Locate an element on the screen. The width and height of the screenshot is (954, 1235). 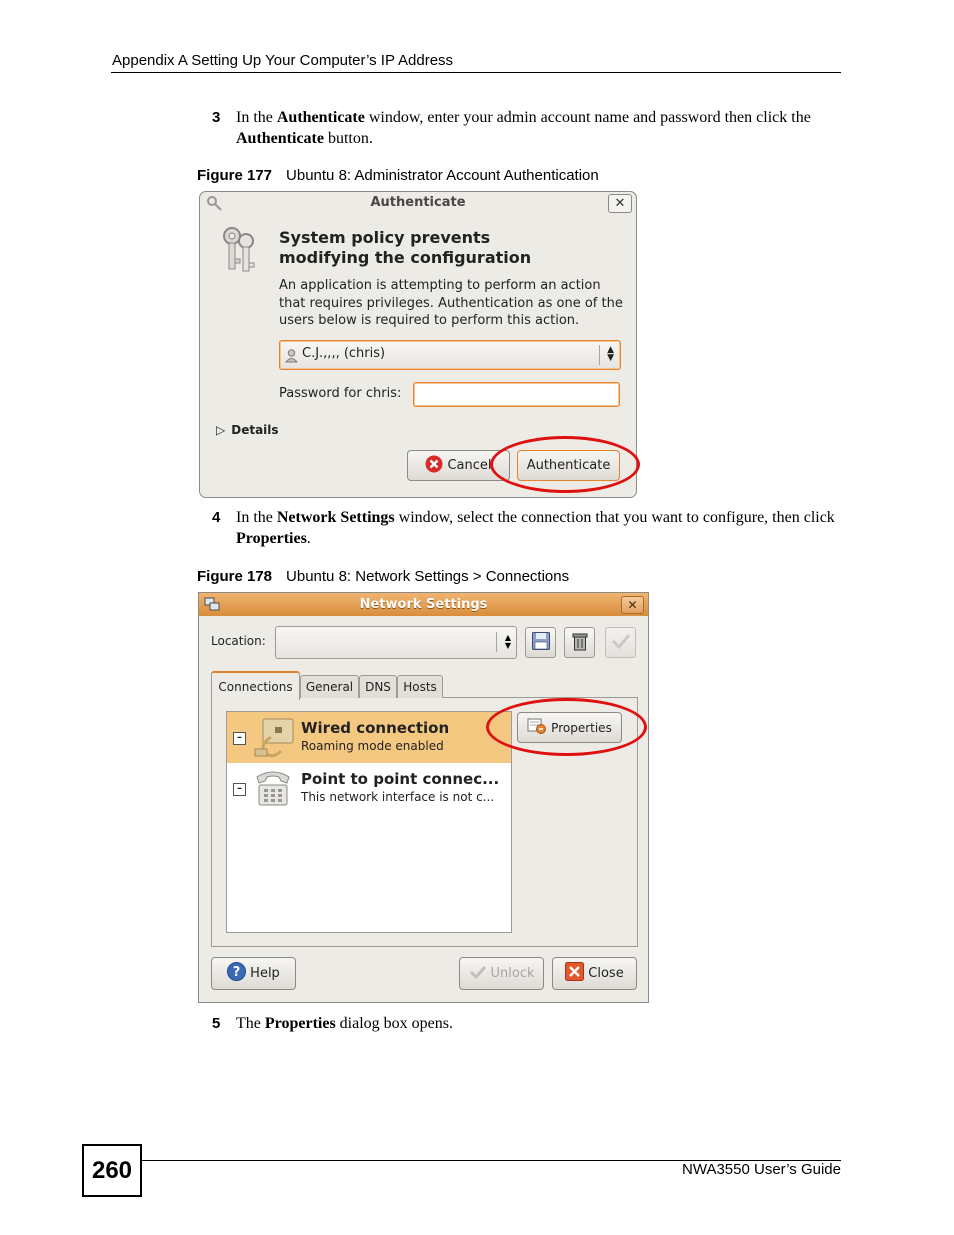
connection-row-wired: – Wired connection Roaming mode enabled is located at coordinates (369, 737).